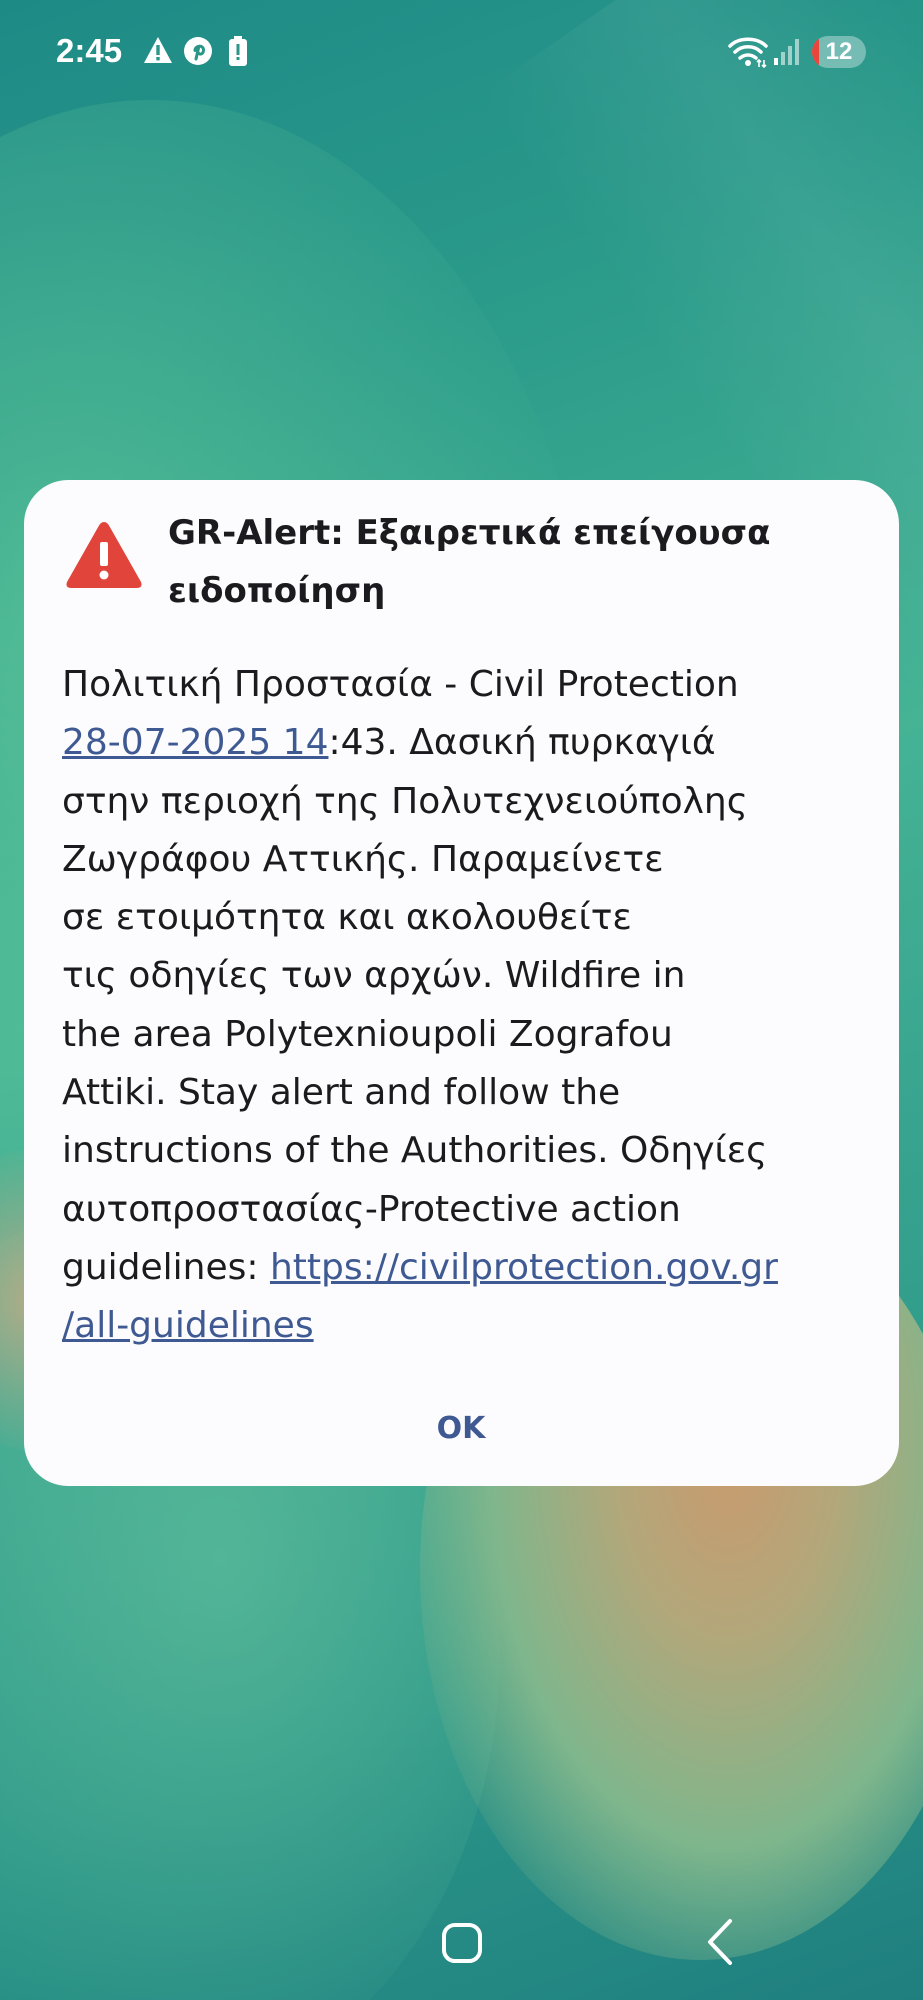 The height and width of the screenshot is (2000, 923). I want to click on warning-triangle-icon, so click(104, 555).